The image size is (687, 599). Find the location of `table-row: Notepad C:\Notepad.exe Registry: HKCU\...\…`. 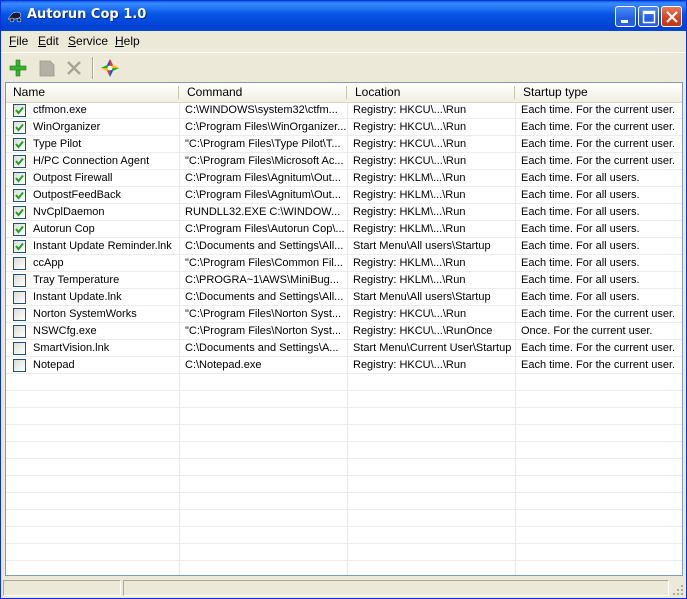

table-row: Notepad C:\Notepad.exe Registry: HKCU\...\… is located at coordinates (344, 365).